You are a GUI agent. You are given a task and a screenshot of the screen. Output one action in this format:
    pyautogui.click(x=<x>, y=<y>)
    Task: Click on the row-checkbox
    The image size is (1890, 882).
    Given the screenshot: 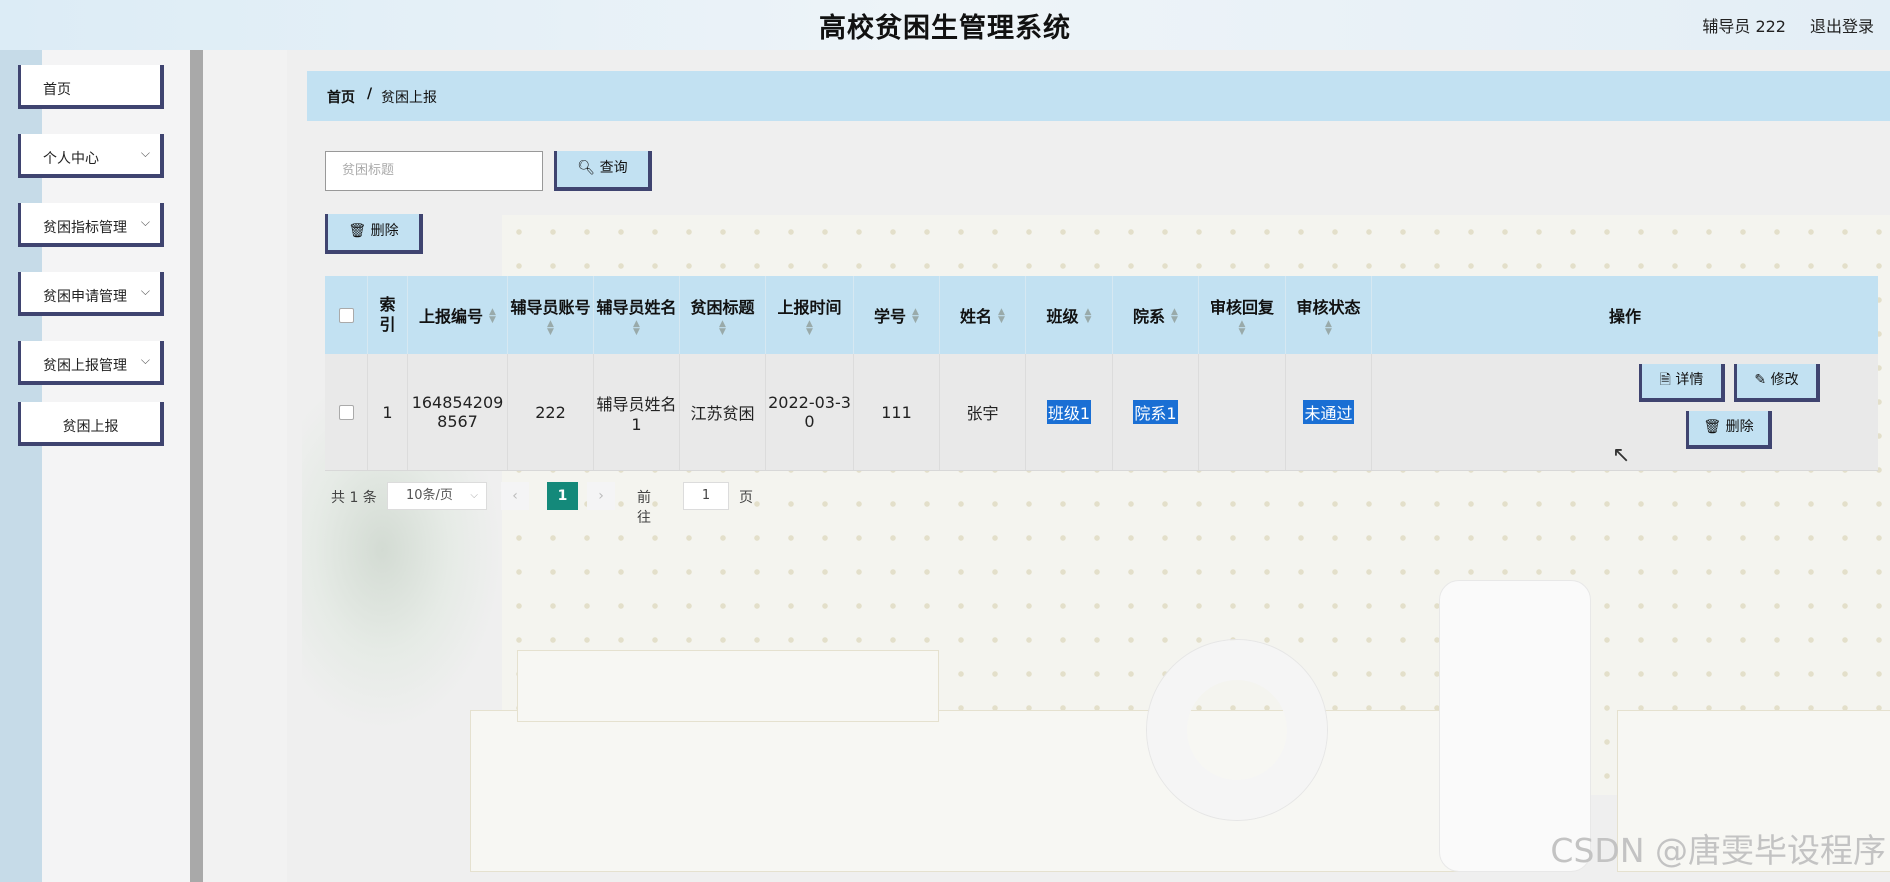 What is the action you would take?
    pyautogui.click(x=346, y=412)
    